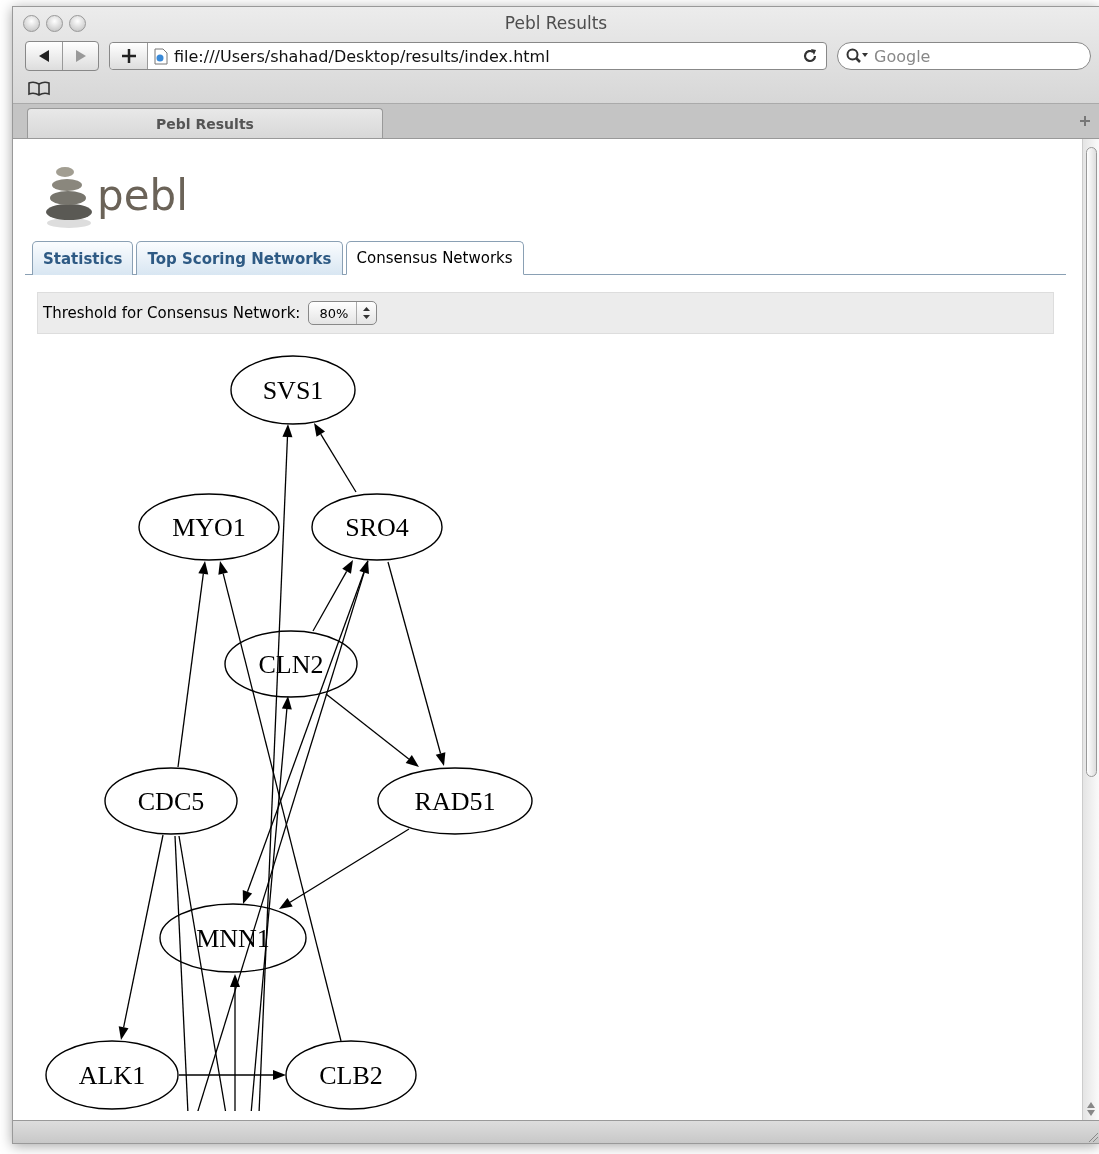  I want to click on stepper-icon, so click(367, 313).